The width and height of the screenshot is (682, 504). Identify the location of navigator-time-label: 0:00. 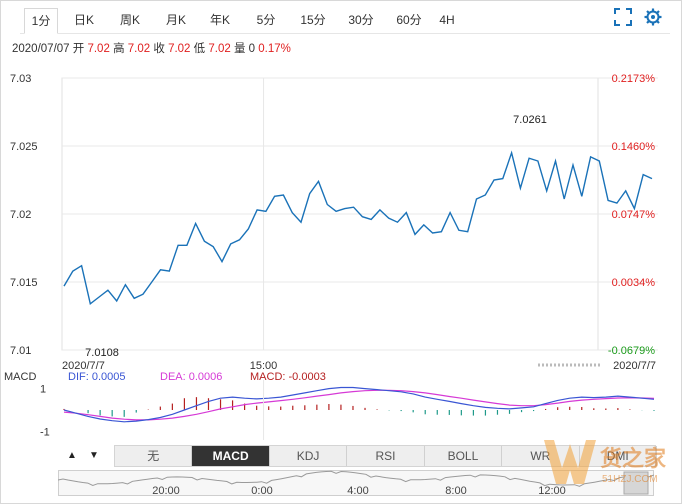
(261, 491).